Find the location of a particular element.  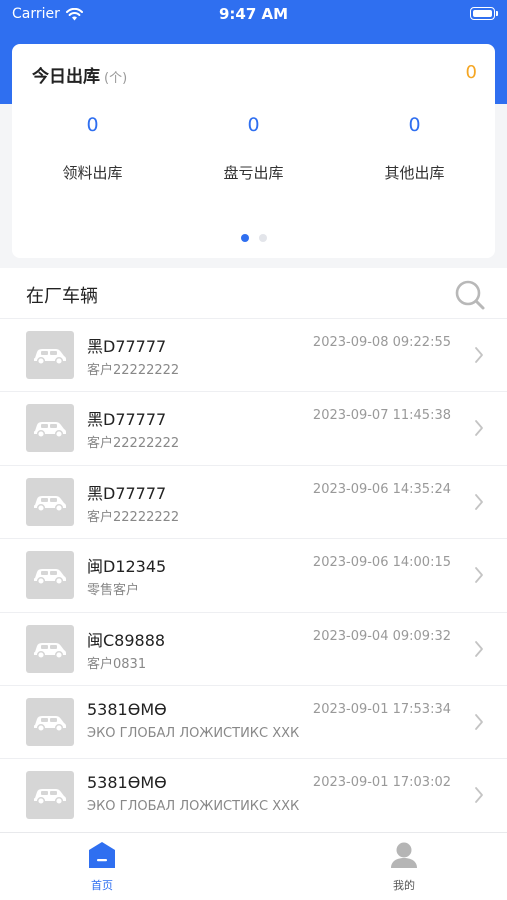

vehicle-time: 2023-09-04 09:09:32 is located at coordinates (381, 636).